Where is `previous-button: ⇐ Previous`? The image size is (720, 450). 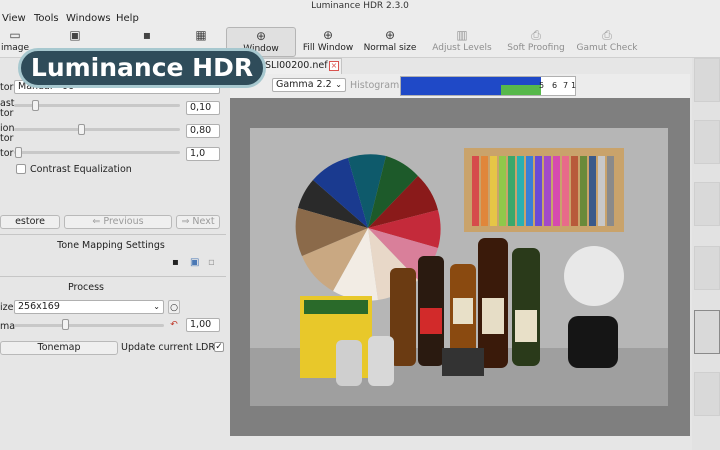
previous-button: ⇐ Previous is located at coordinates (118, 222).